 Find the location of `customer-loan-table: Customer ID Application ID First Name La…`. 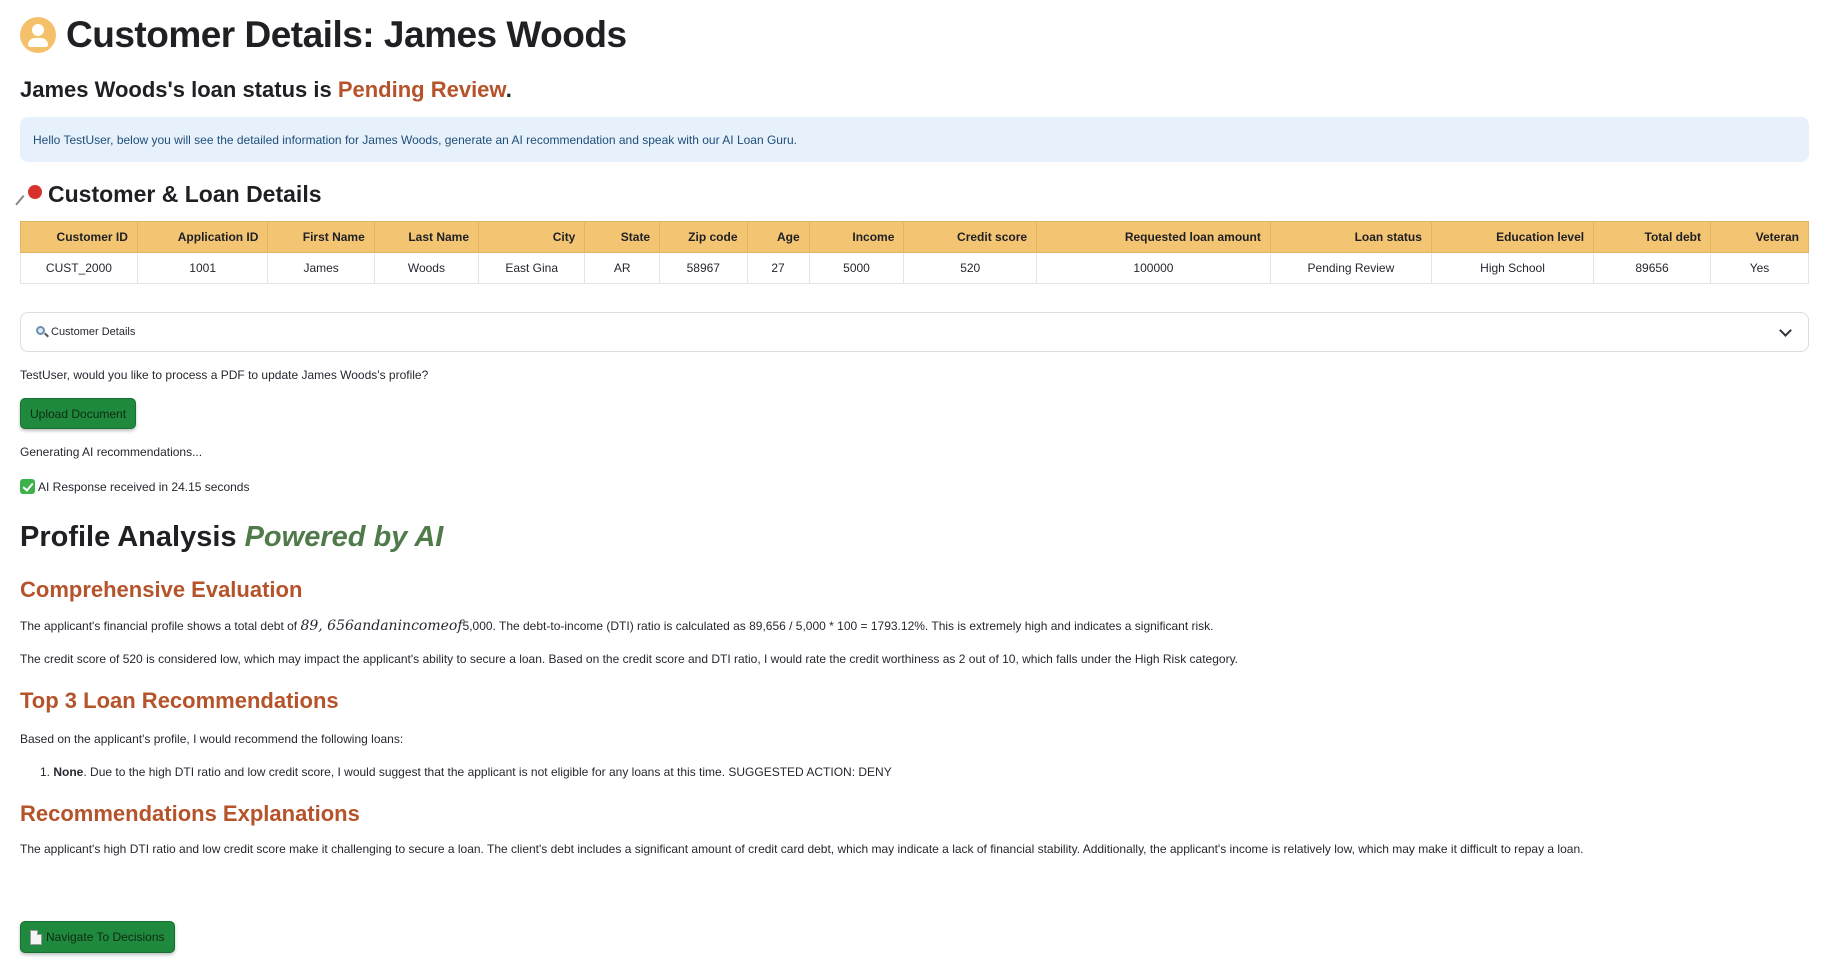

customer-loan-table: Customer ID Application ID First Name La… is located at coordinates (915, 252).